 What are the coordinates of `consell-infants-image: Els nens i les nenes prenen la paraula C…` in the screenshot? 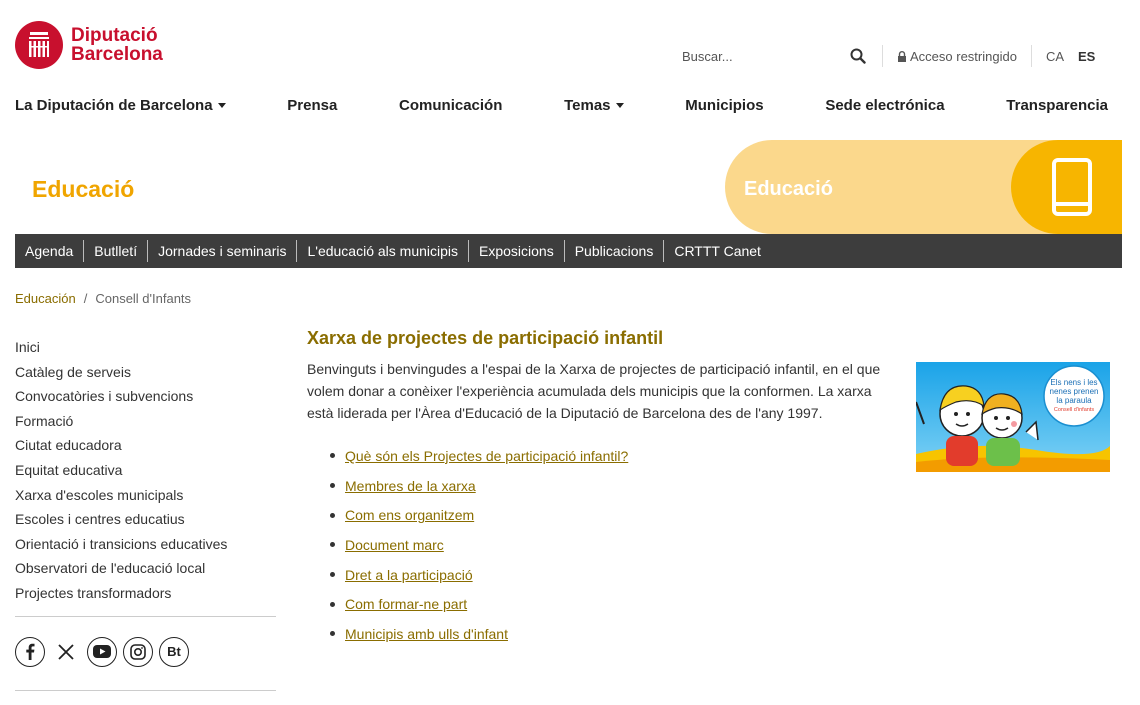 It's located at (1013, 417).